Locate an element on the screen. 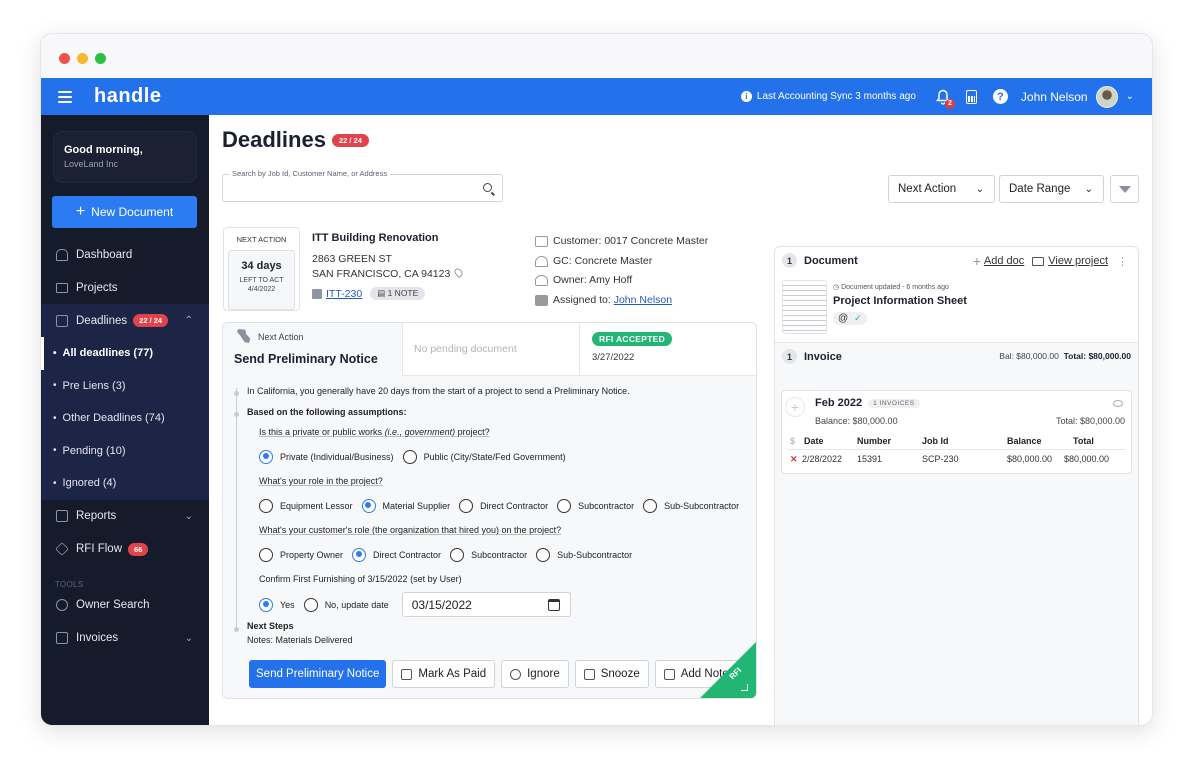 This screenshot has width=1200, height=780. tab-next-action: Next Action Send Preliminary Notice is located at coordinates (312, 350).